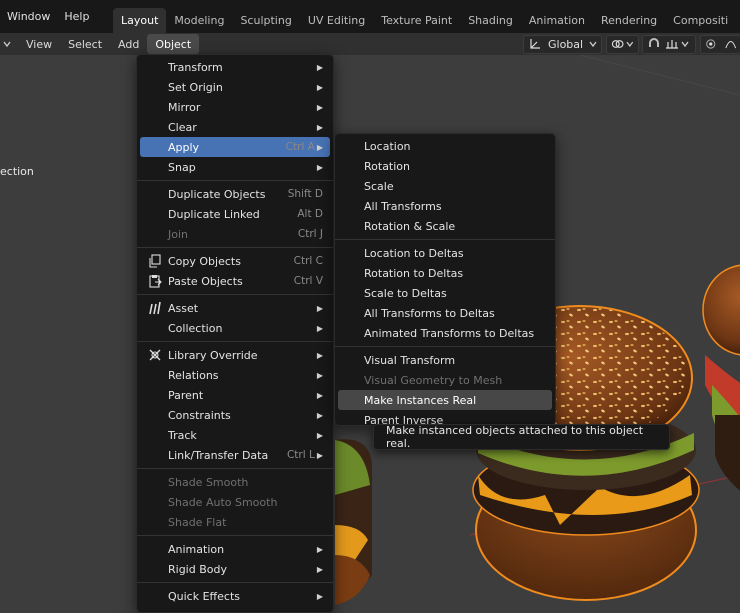  Describe the element at coordinates (535, 44) in the screenshot. I see `orientation-axes-icon` at that location.